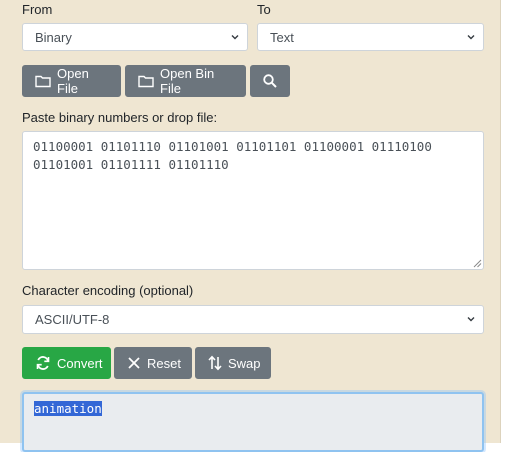 This screenshot has width=505, height=452. What do you see at coordinates (68, 408) in the screenshot?
I see `output-selected-text: animation` at bounding box center [68, 408].